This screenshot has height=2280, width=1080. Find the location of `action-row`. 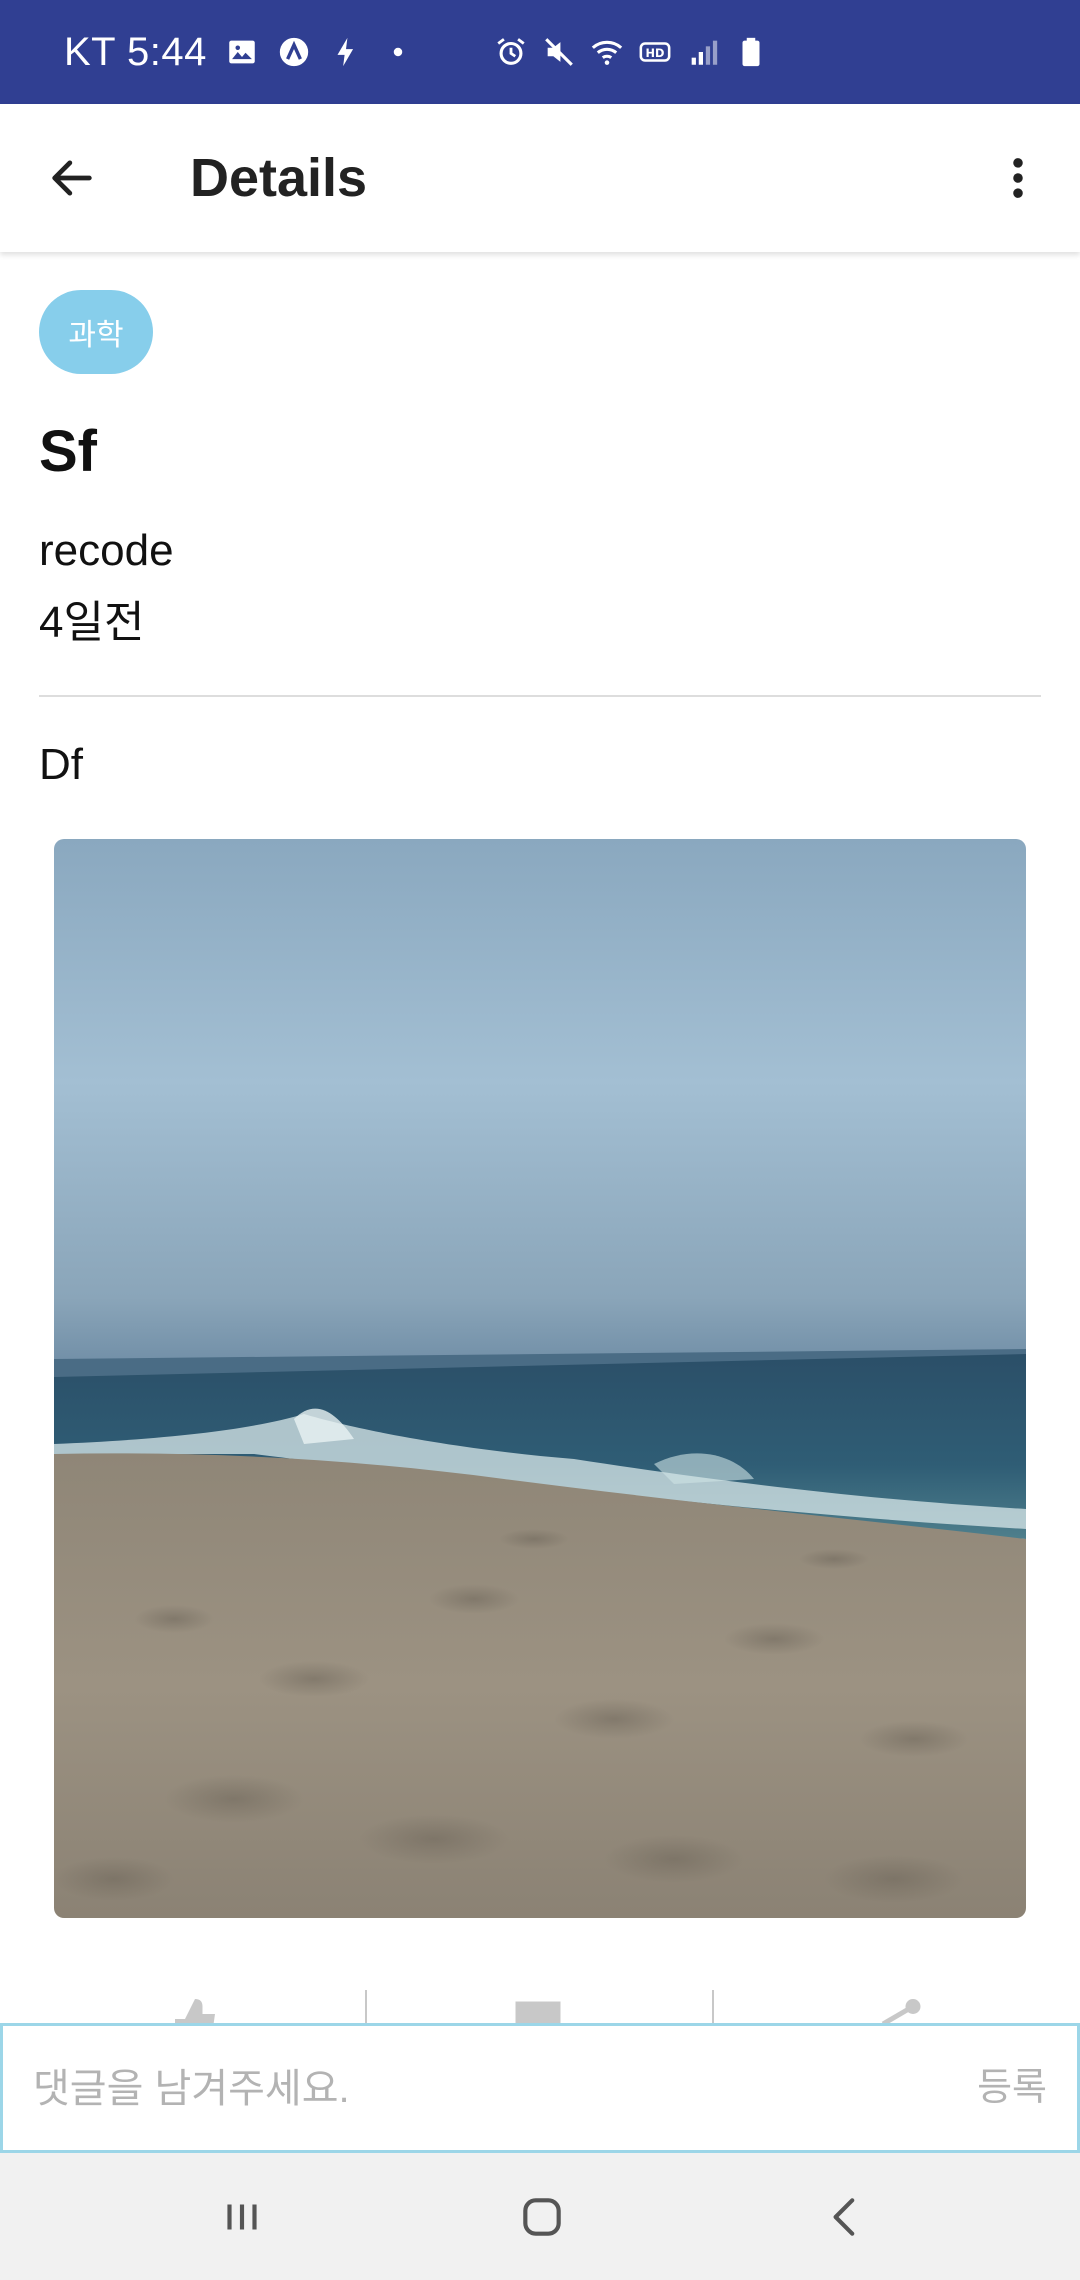

action-row is located at coordinates (540, 2007).